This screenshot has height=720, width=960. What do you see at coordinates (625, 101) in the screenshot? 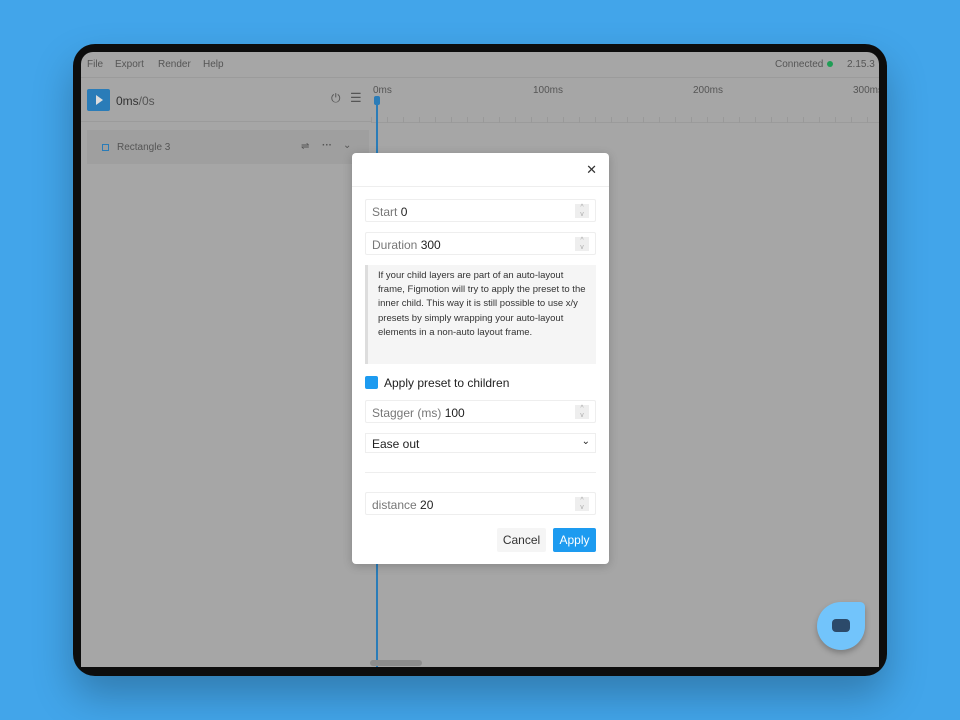
I see `timeline-ruler: 0ms 100ms 200ms 300ms` at bounding box center [625, 101].